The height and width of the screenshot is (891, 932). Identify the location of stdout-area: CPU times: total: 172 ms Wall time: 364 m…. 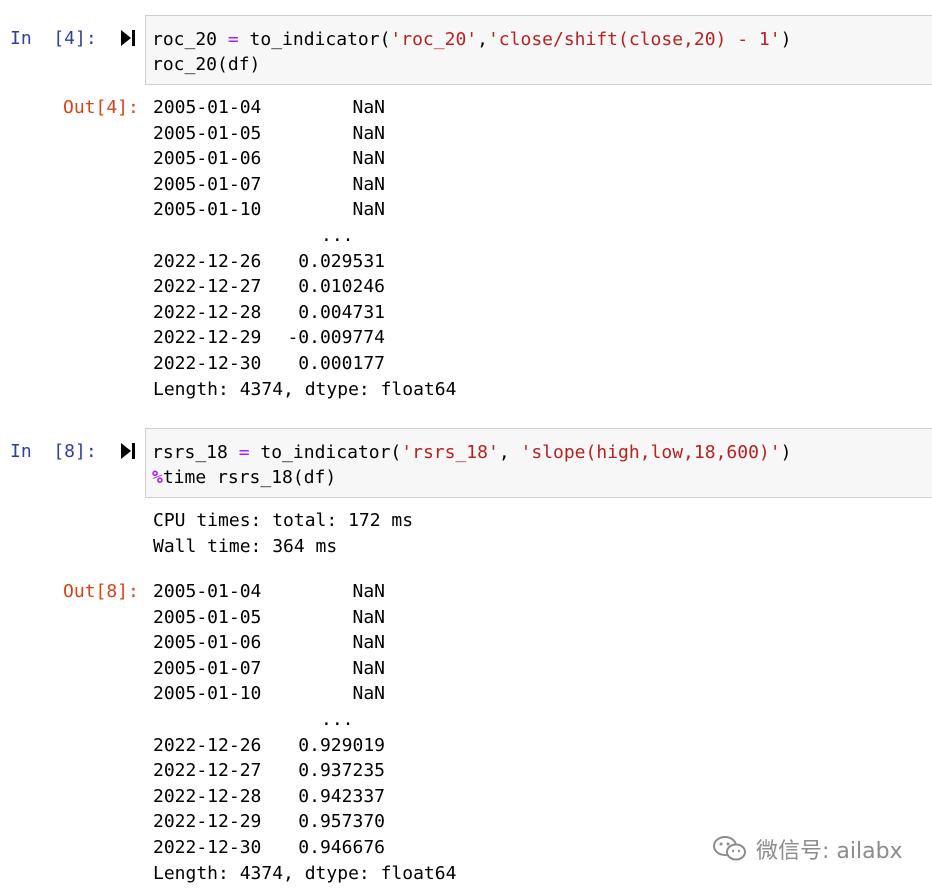
(283, 533).